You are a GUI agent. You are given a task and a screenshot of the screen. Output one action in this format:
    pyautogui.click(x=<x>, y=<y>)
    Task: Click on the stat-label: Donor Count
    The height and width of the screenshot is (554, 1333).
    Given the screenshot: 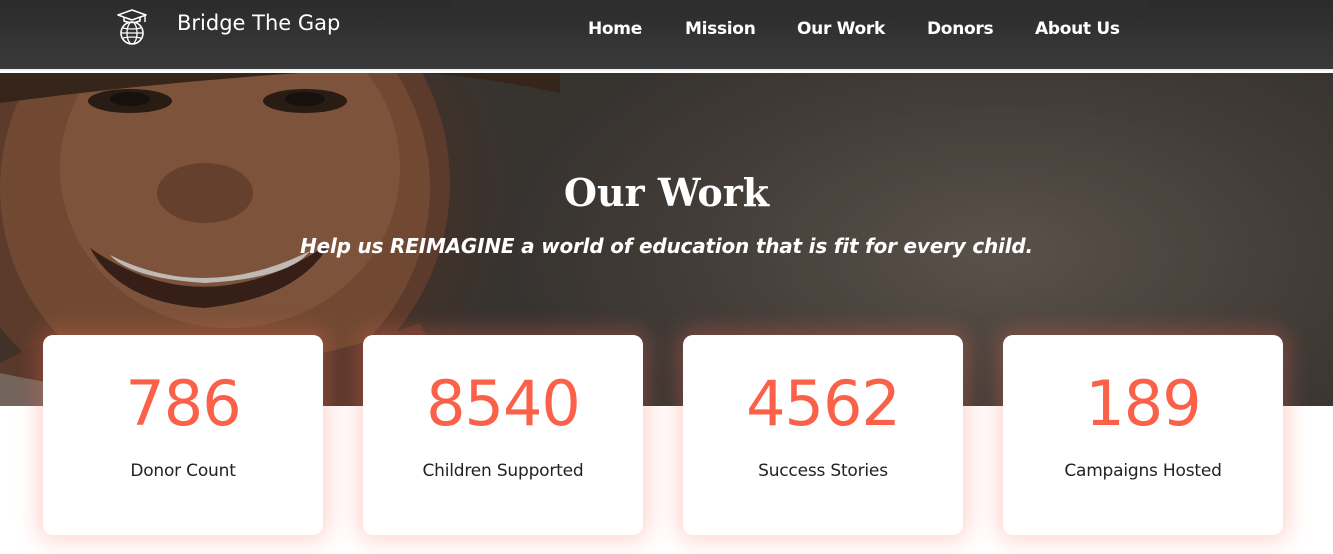 What is the action you would take?
    pyautogui.click(x=183, y=471)
    